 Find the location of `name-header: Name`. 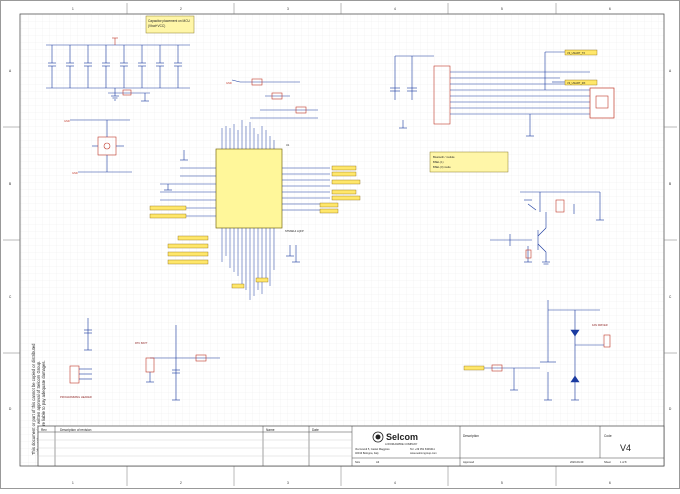

name-header: Name is located at coordinates (270, 430).